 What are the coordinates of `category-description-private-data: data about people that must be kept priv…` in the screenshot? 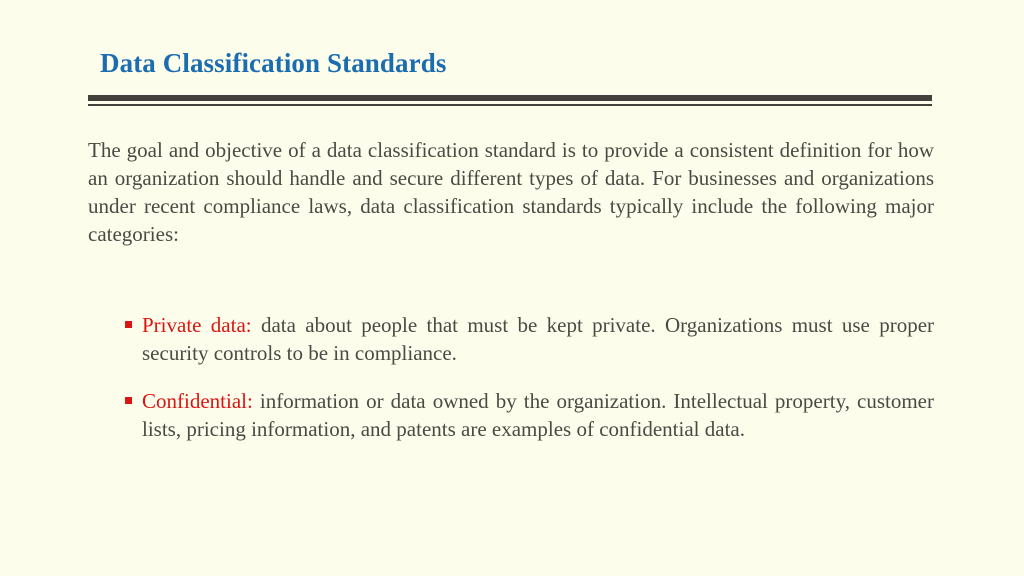 It's located at (538, 339).